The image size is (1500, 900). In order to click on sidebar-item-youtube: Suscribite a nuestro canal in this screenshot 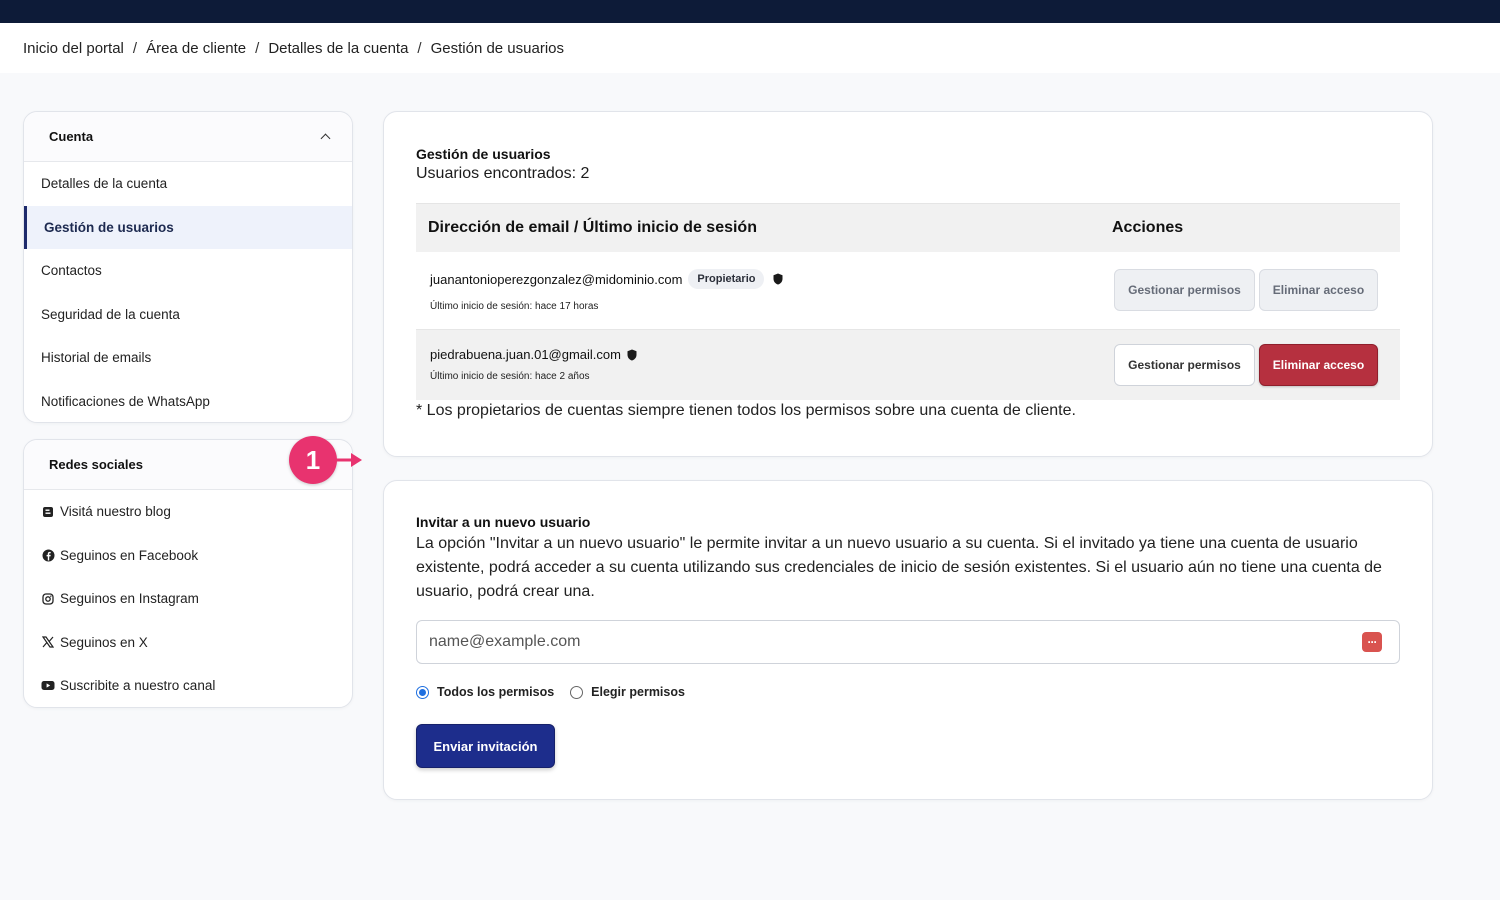, I will do `click(188, 686)`.